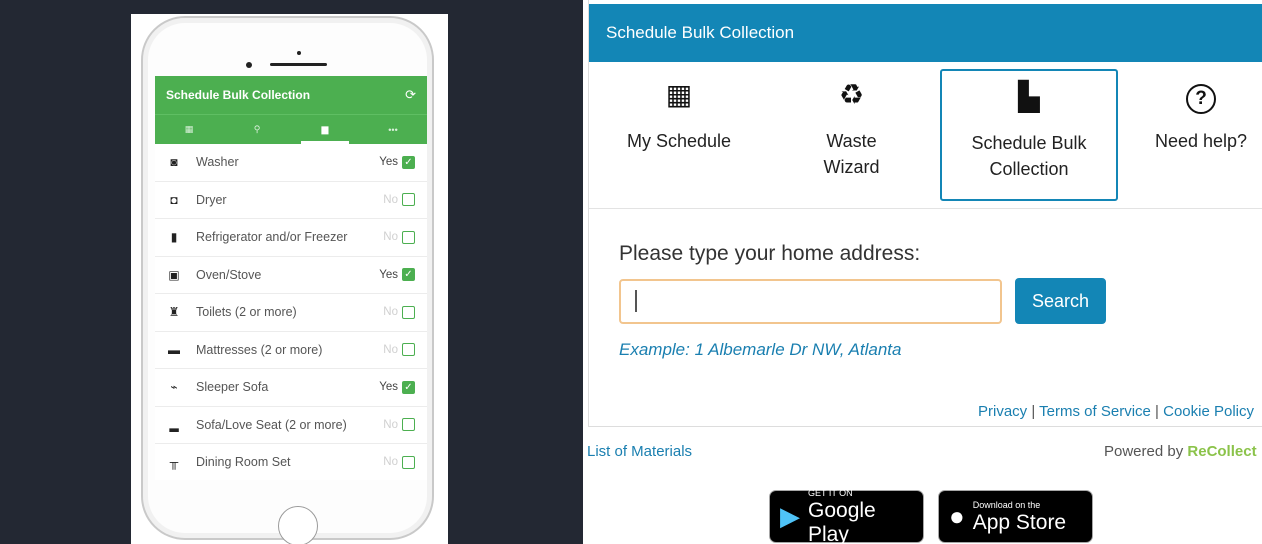 The height and width of the screenshot is (544, 1262). I want to click on mobile-app-header: Schedule Bulk Collection ⟳, so click(291, 95).